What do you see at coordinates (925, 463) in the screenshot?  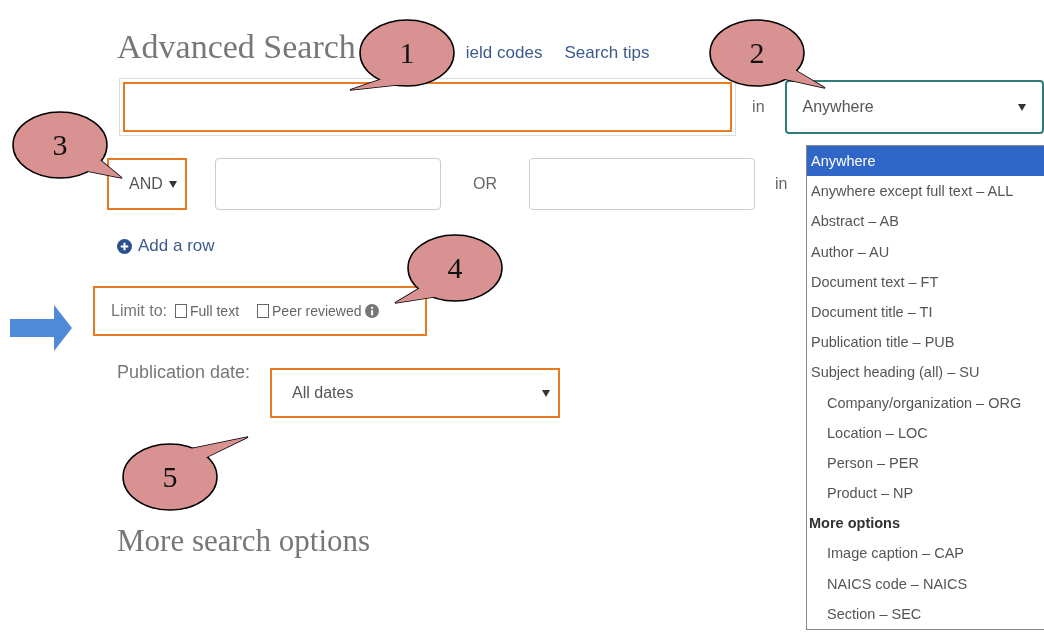 I see `menu-option: Person – PER` at bounding box center [925, 463].